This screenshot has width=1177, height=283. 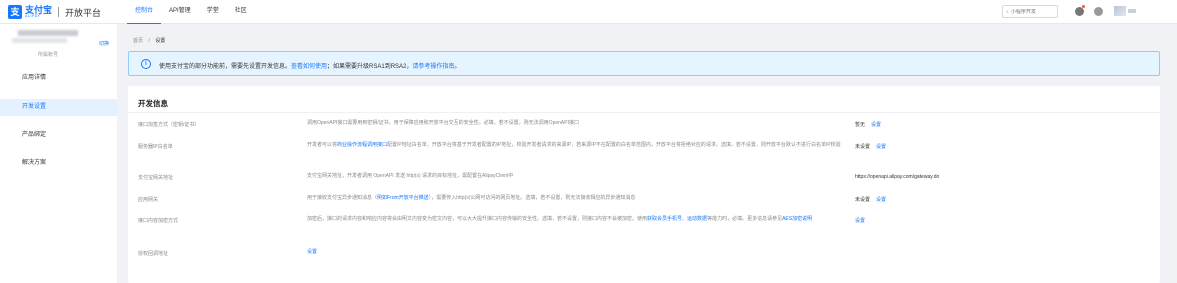 I want to click on info-icon: i, so click(x=146, y=64).